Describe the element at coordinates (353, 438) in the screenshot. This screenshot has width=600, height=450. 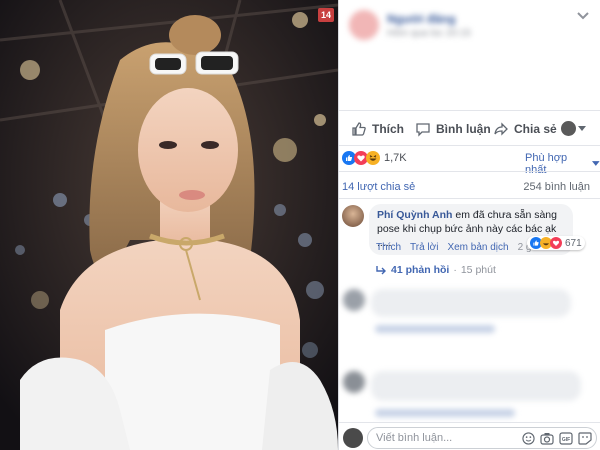
I see `composer-avatar` at that location.